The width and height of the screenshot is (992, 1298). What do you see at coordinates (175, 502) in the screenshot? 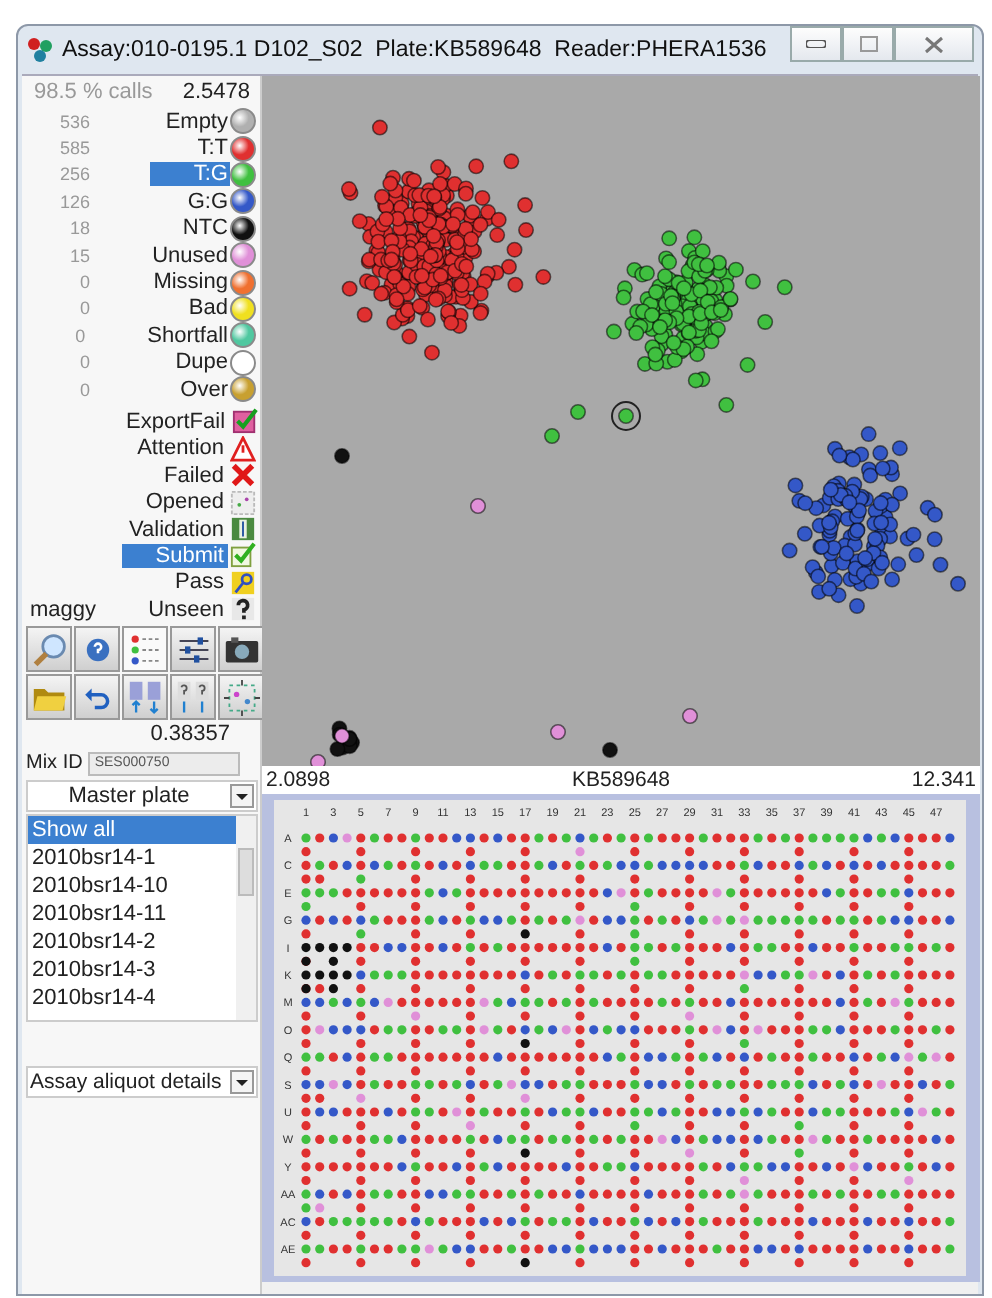
I see `flag-item: Opened` at bounding box center [175, 502].